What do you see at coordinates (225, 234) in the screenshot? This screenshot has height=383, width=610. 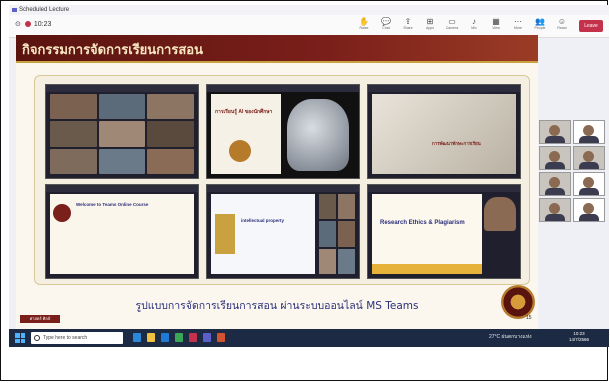 I see `books-image` at bounding box center [225, 234].